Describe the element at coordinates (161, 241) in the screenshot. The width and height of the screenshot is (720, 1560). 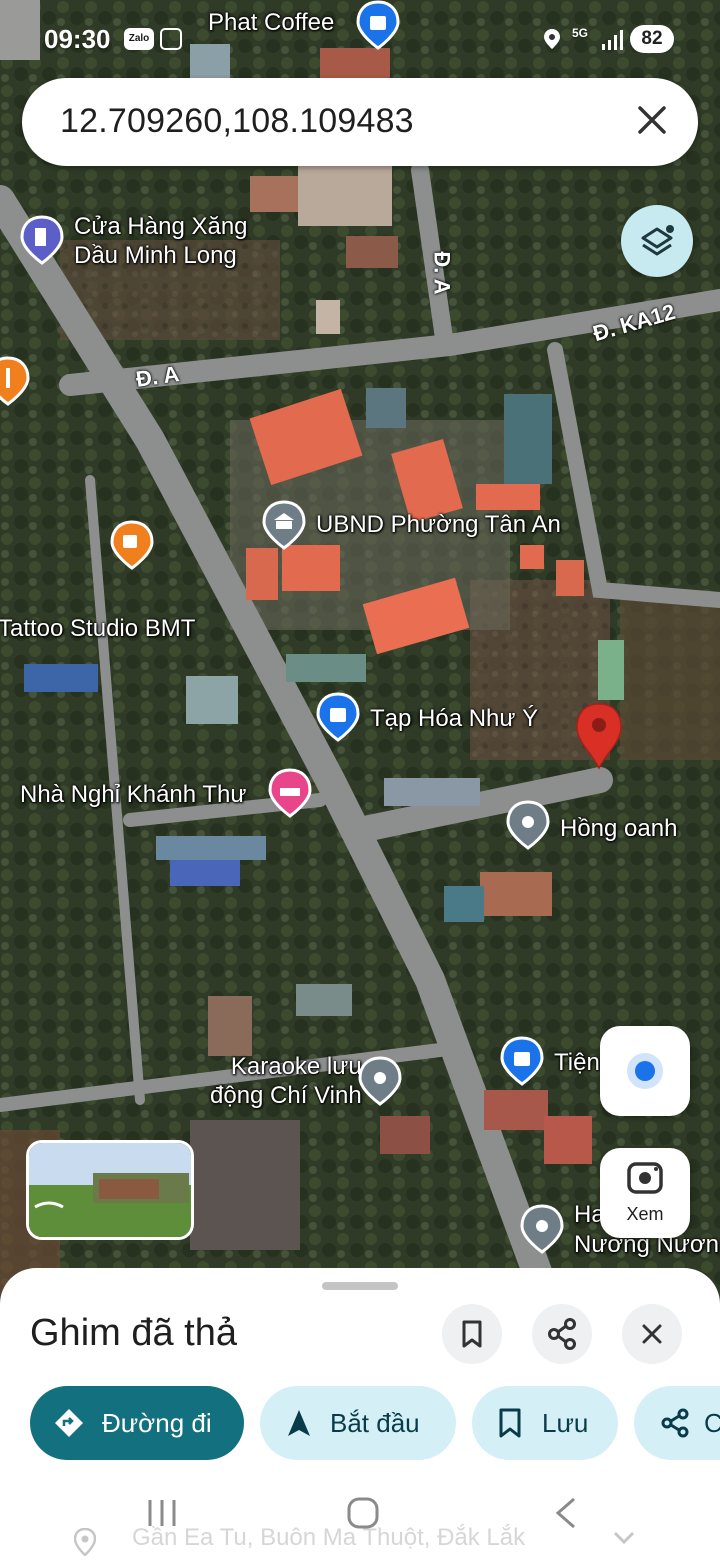
I see `place-cua-hang-xang-dau: Cửa Hàng Xăng Dầu Minh Long` at that location.